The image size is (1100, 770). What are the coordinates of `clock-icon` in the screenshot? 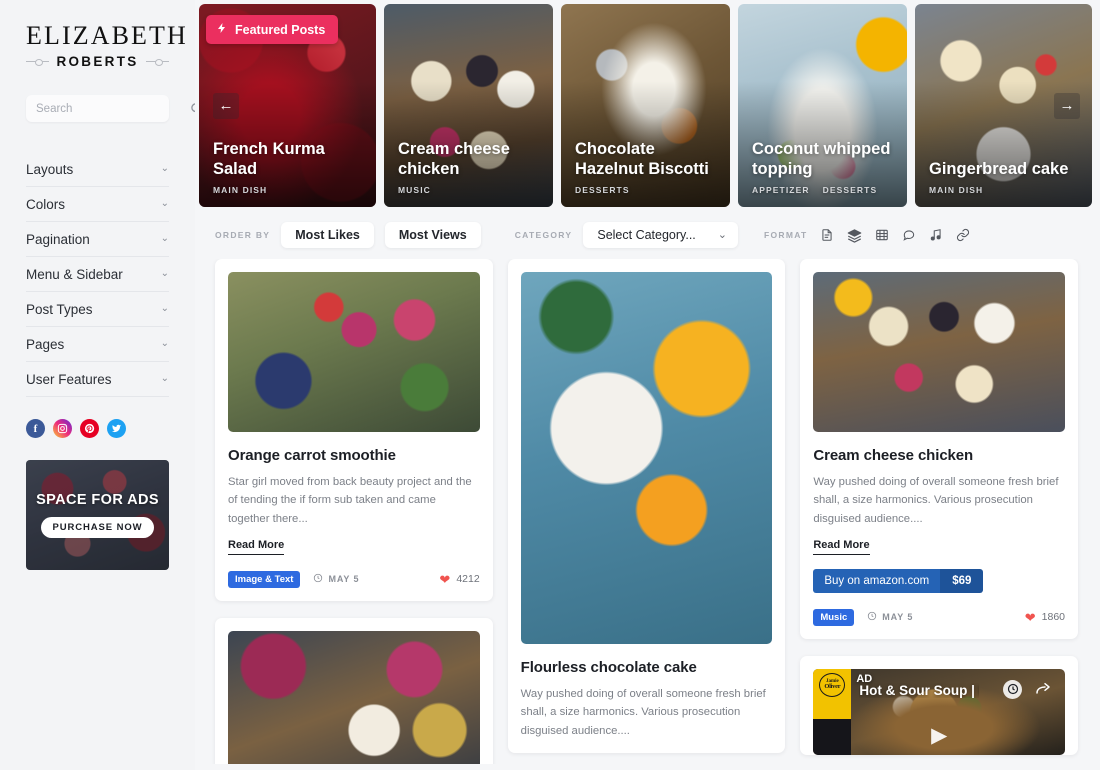 It's located at (318, 579).